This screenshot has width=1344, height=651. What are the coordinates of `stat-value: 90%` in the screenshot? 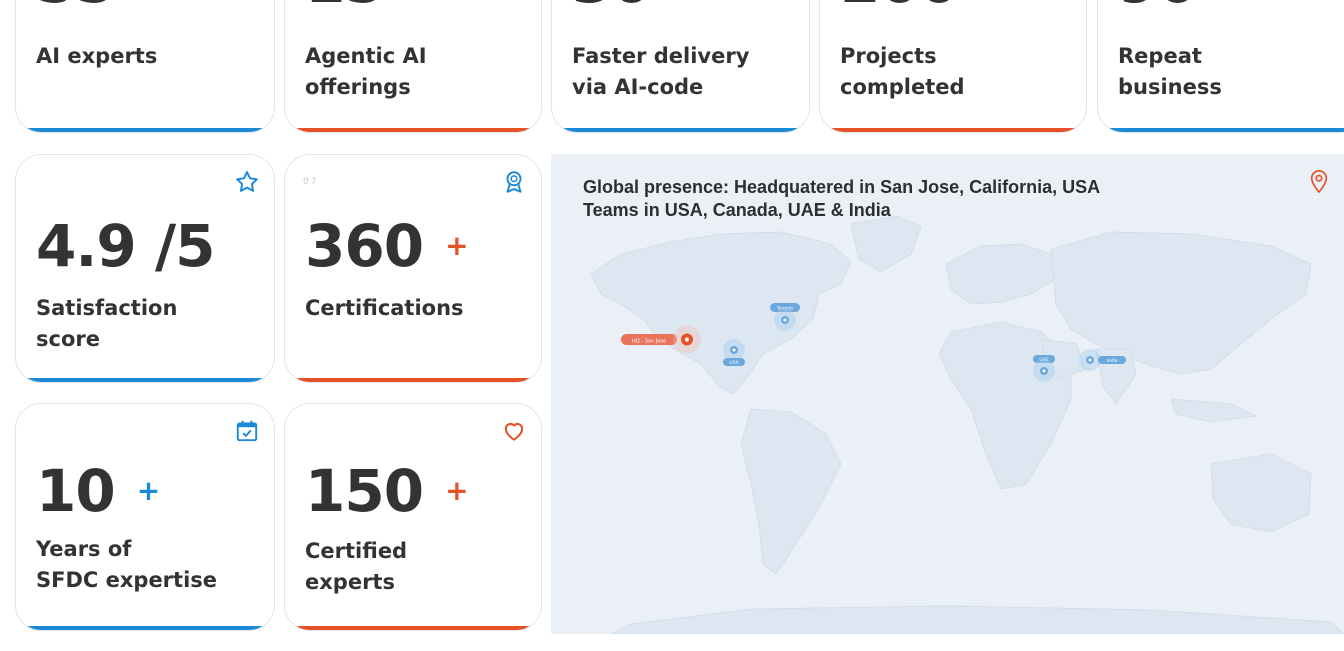 It's located at (1176, 5).